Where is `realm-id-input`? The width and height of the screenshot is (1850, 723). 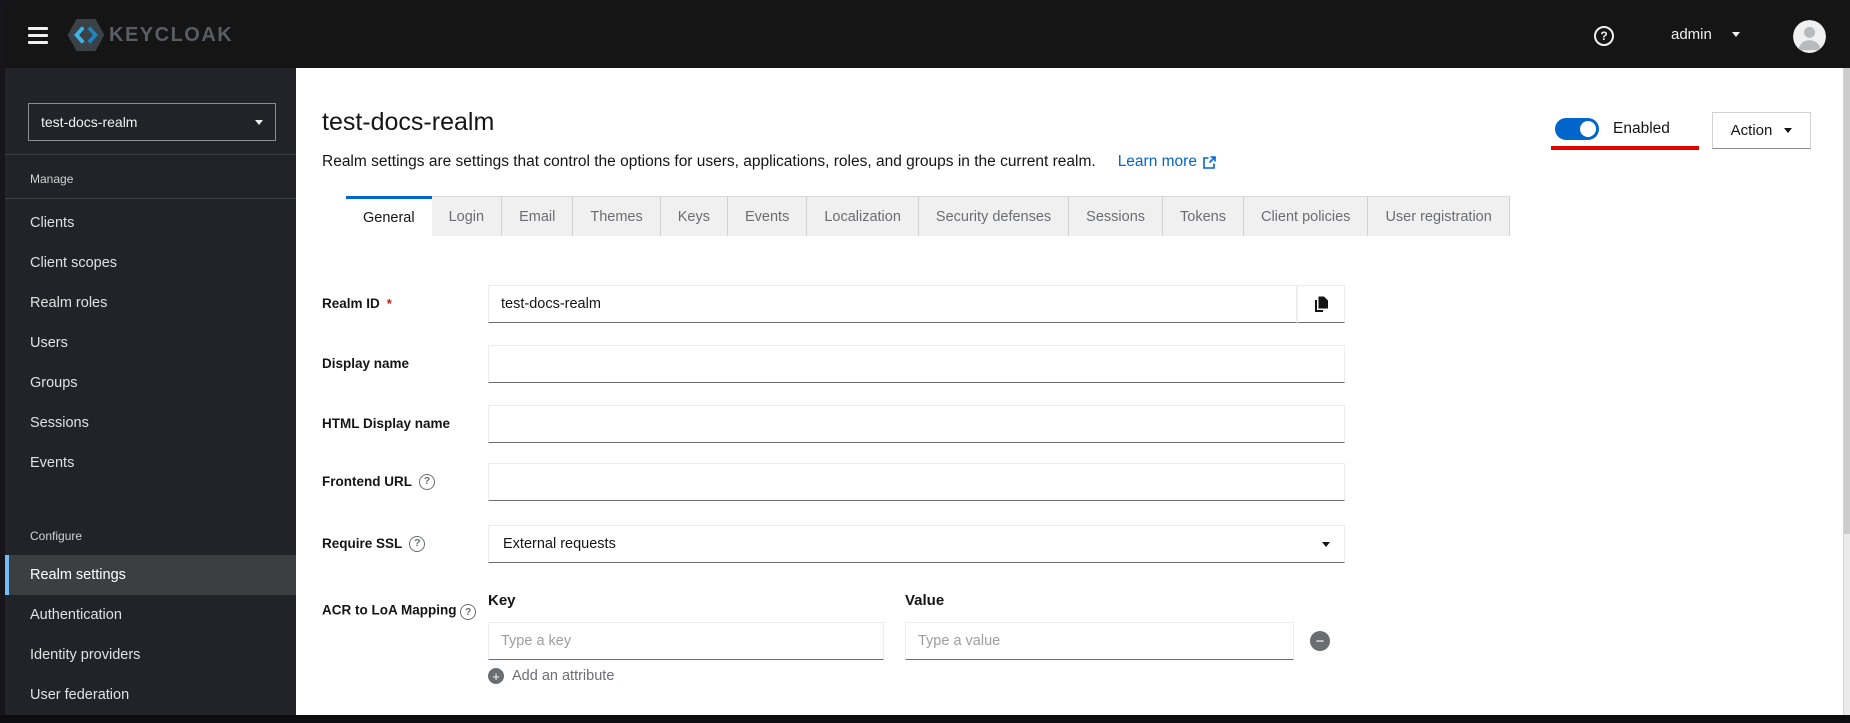
realm-id-input is located at coordinates (892, 304).